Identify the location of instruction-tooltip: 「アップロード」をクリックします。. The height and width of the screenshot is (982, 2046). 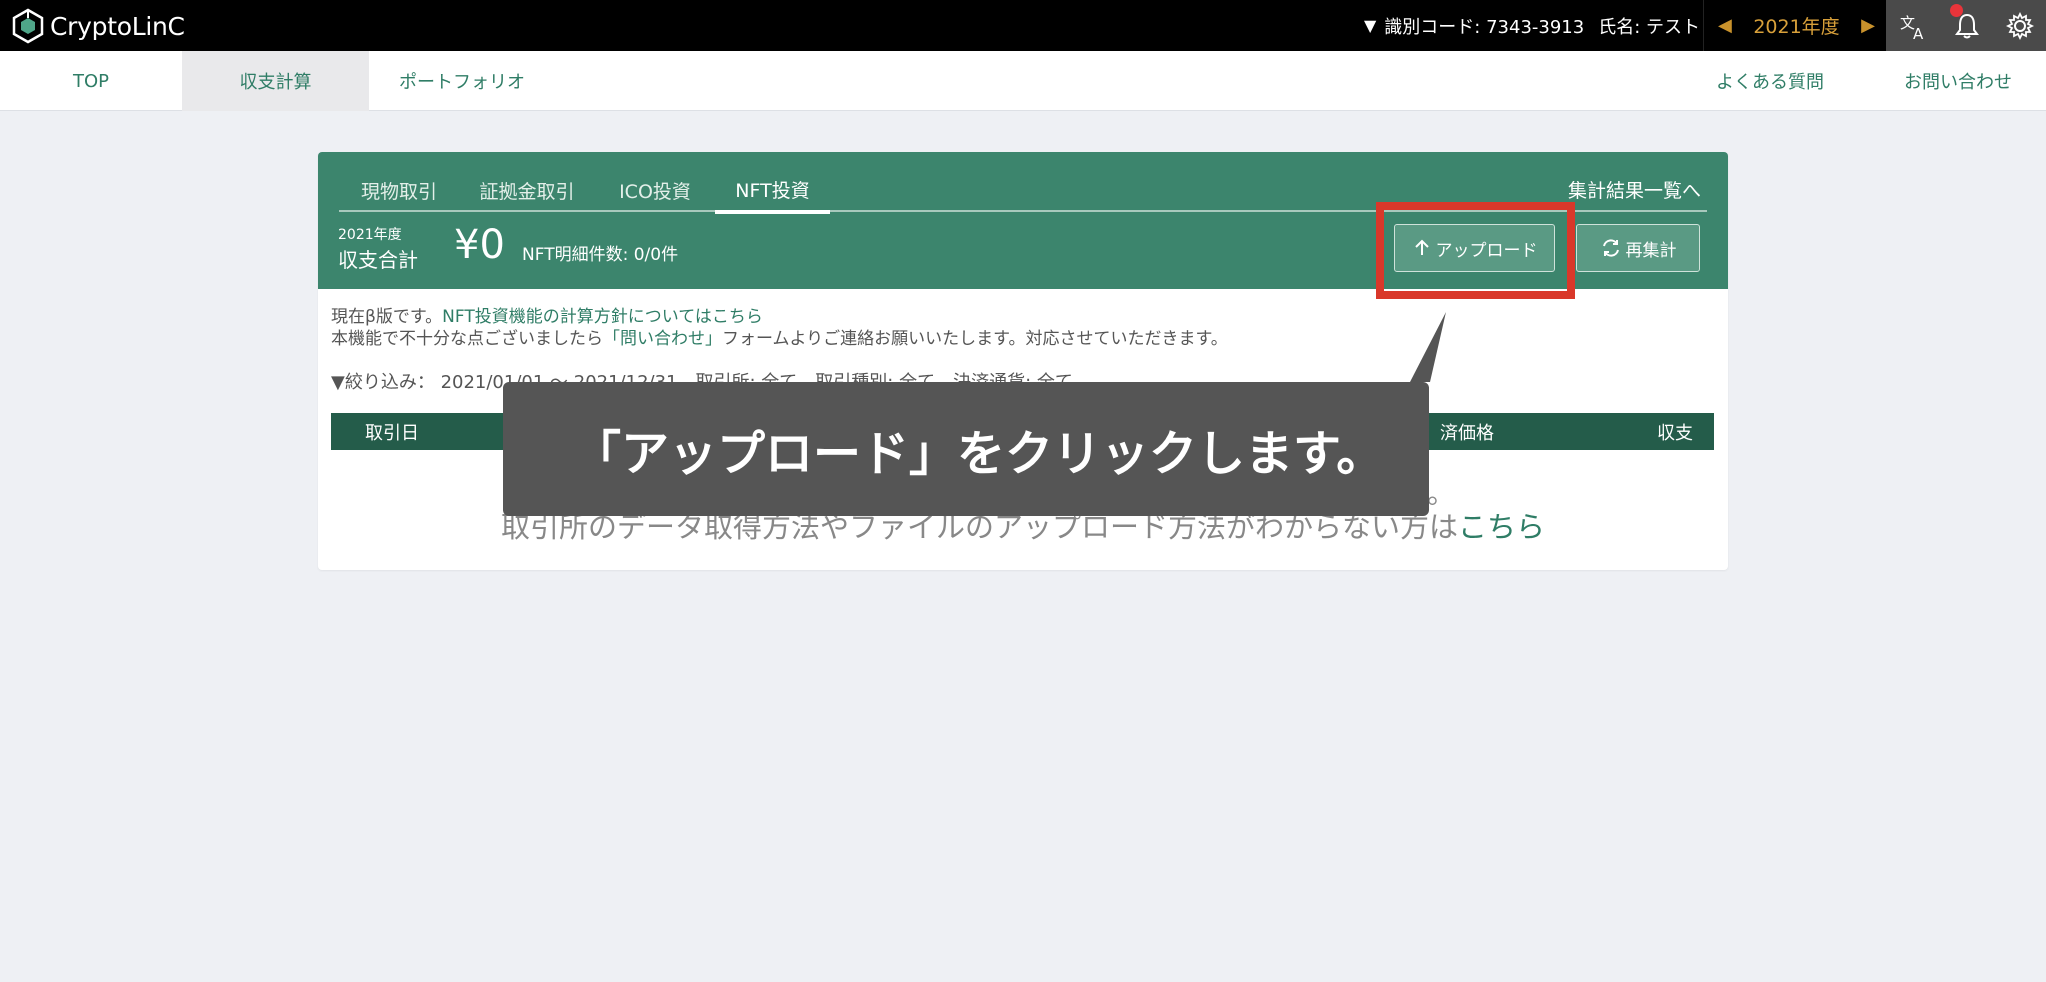
(966, 449).